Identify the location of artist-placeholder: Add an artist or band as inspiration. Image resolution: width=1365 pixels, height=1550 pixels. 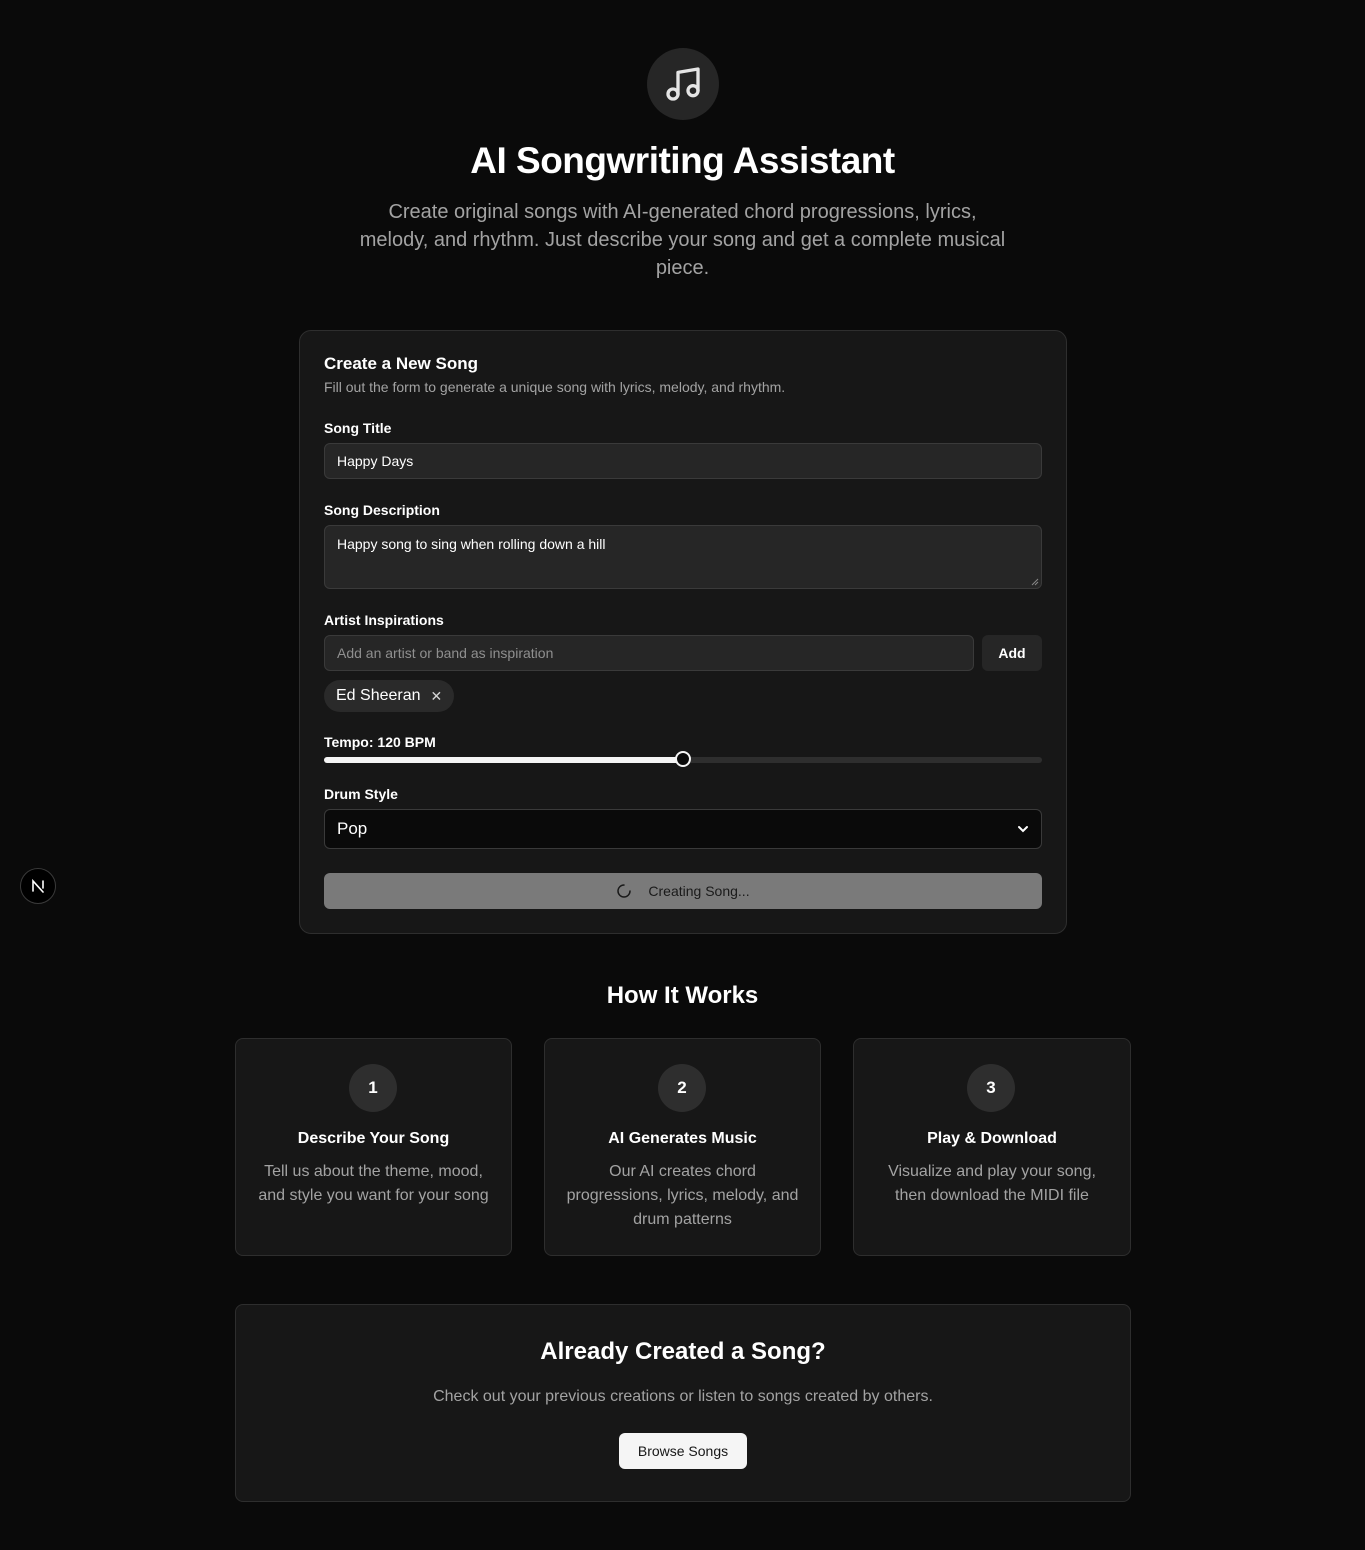
(445, 653).